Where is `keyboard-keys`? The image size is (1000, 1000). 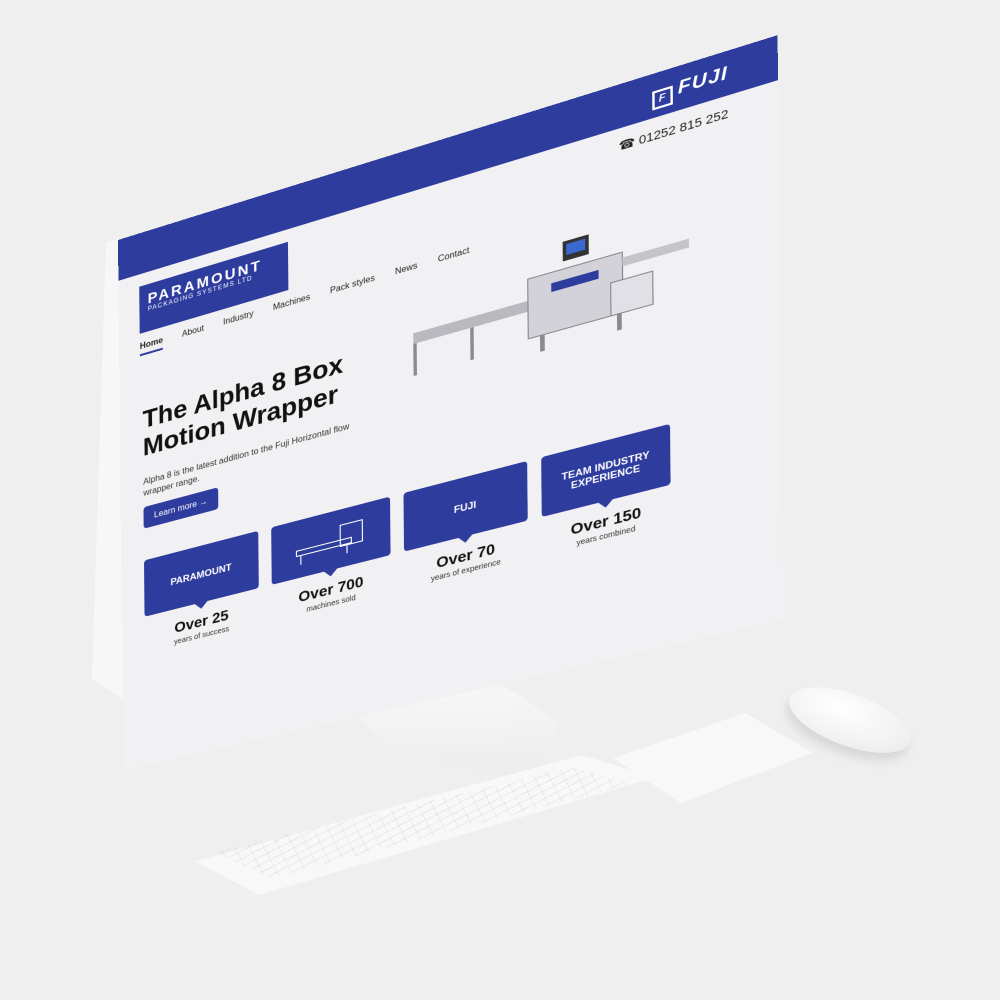
keyboard-keys is located at coordinates (425, 824).